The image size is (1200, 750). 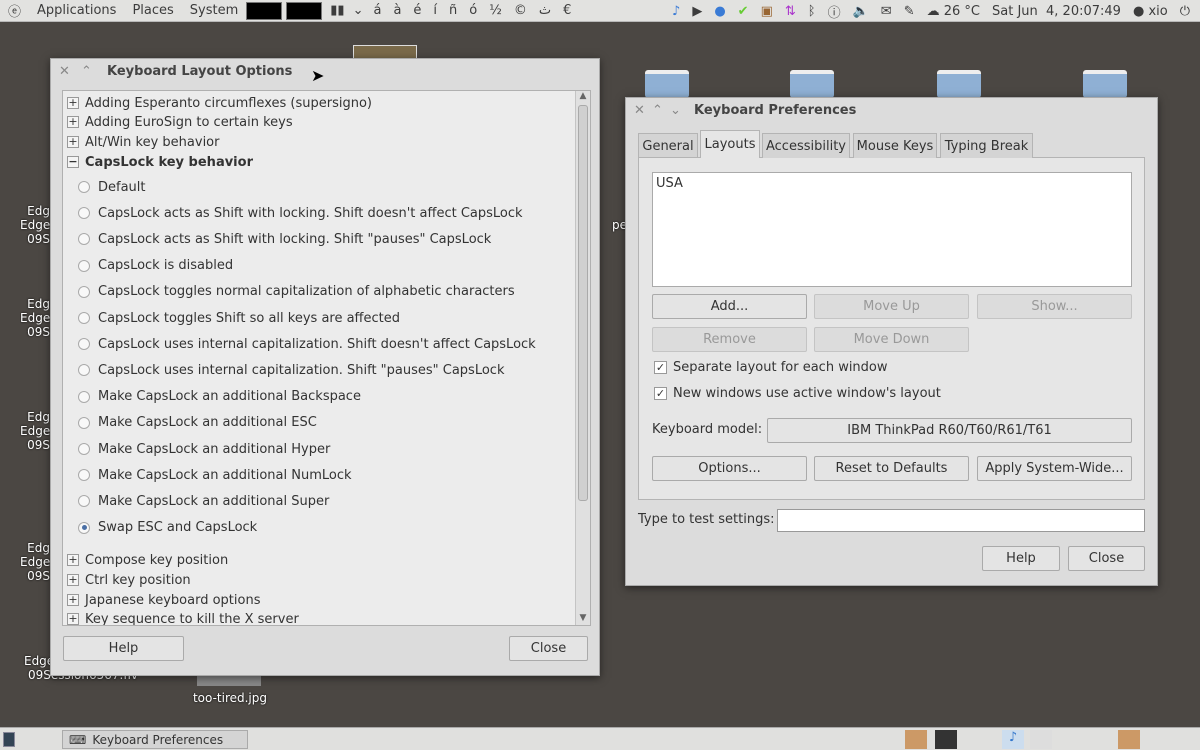 What do you see at coordinates (767, 11) in the screenshot?
I see `book-icon: ▣` at bounding box center [767, 11].